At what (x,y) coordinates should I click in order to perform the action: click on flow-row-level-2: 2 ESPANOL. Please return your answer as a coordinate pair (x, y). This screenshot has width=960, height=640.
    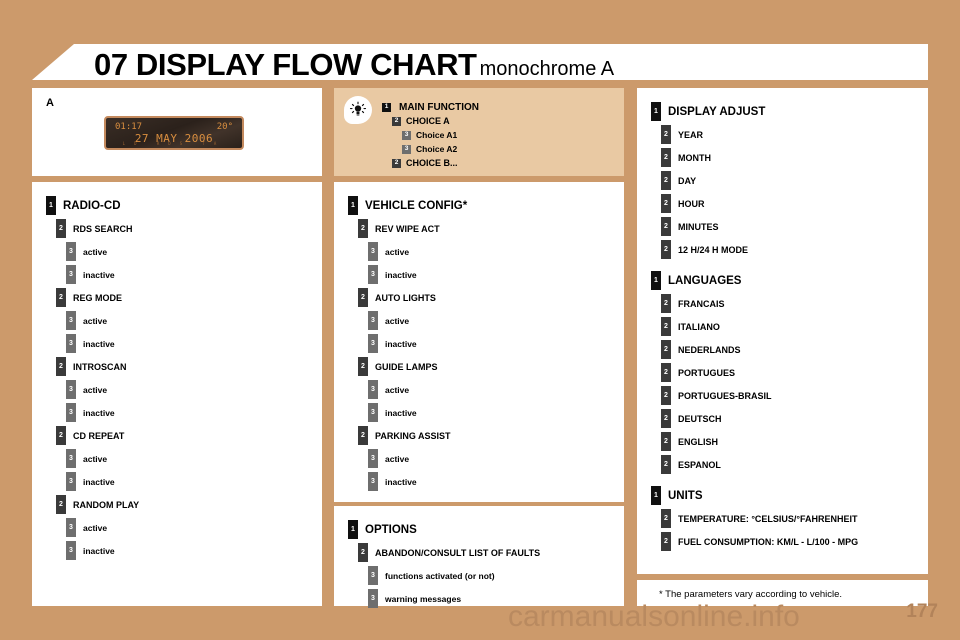
    Looking at the image, I should click on (794, 464).